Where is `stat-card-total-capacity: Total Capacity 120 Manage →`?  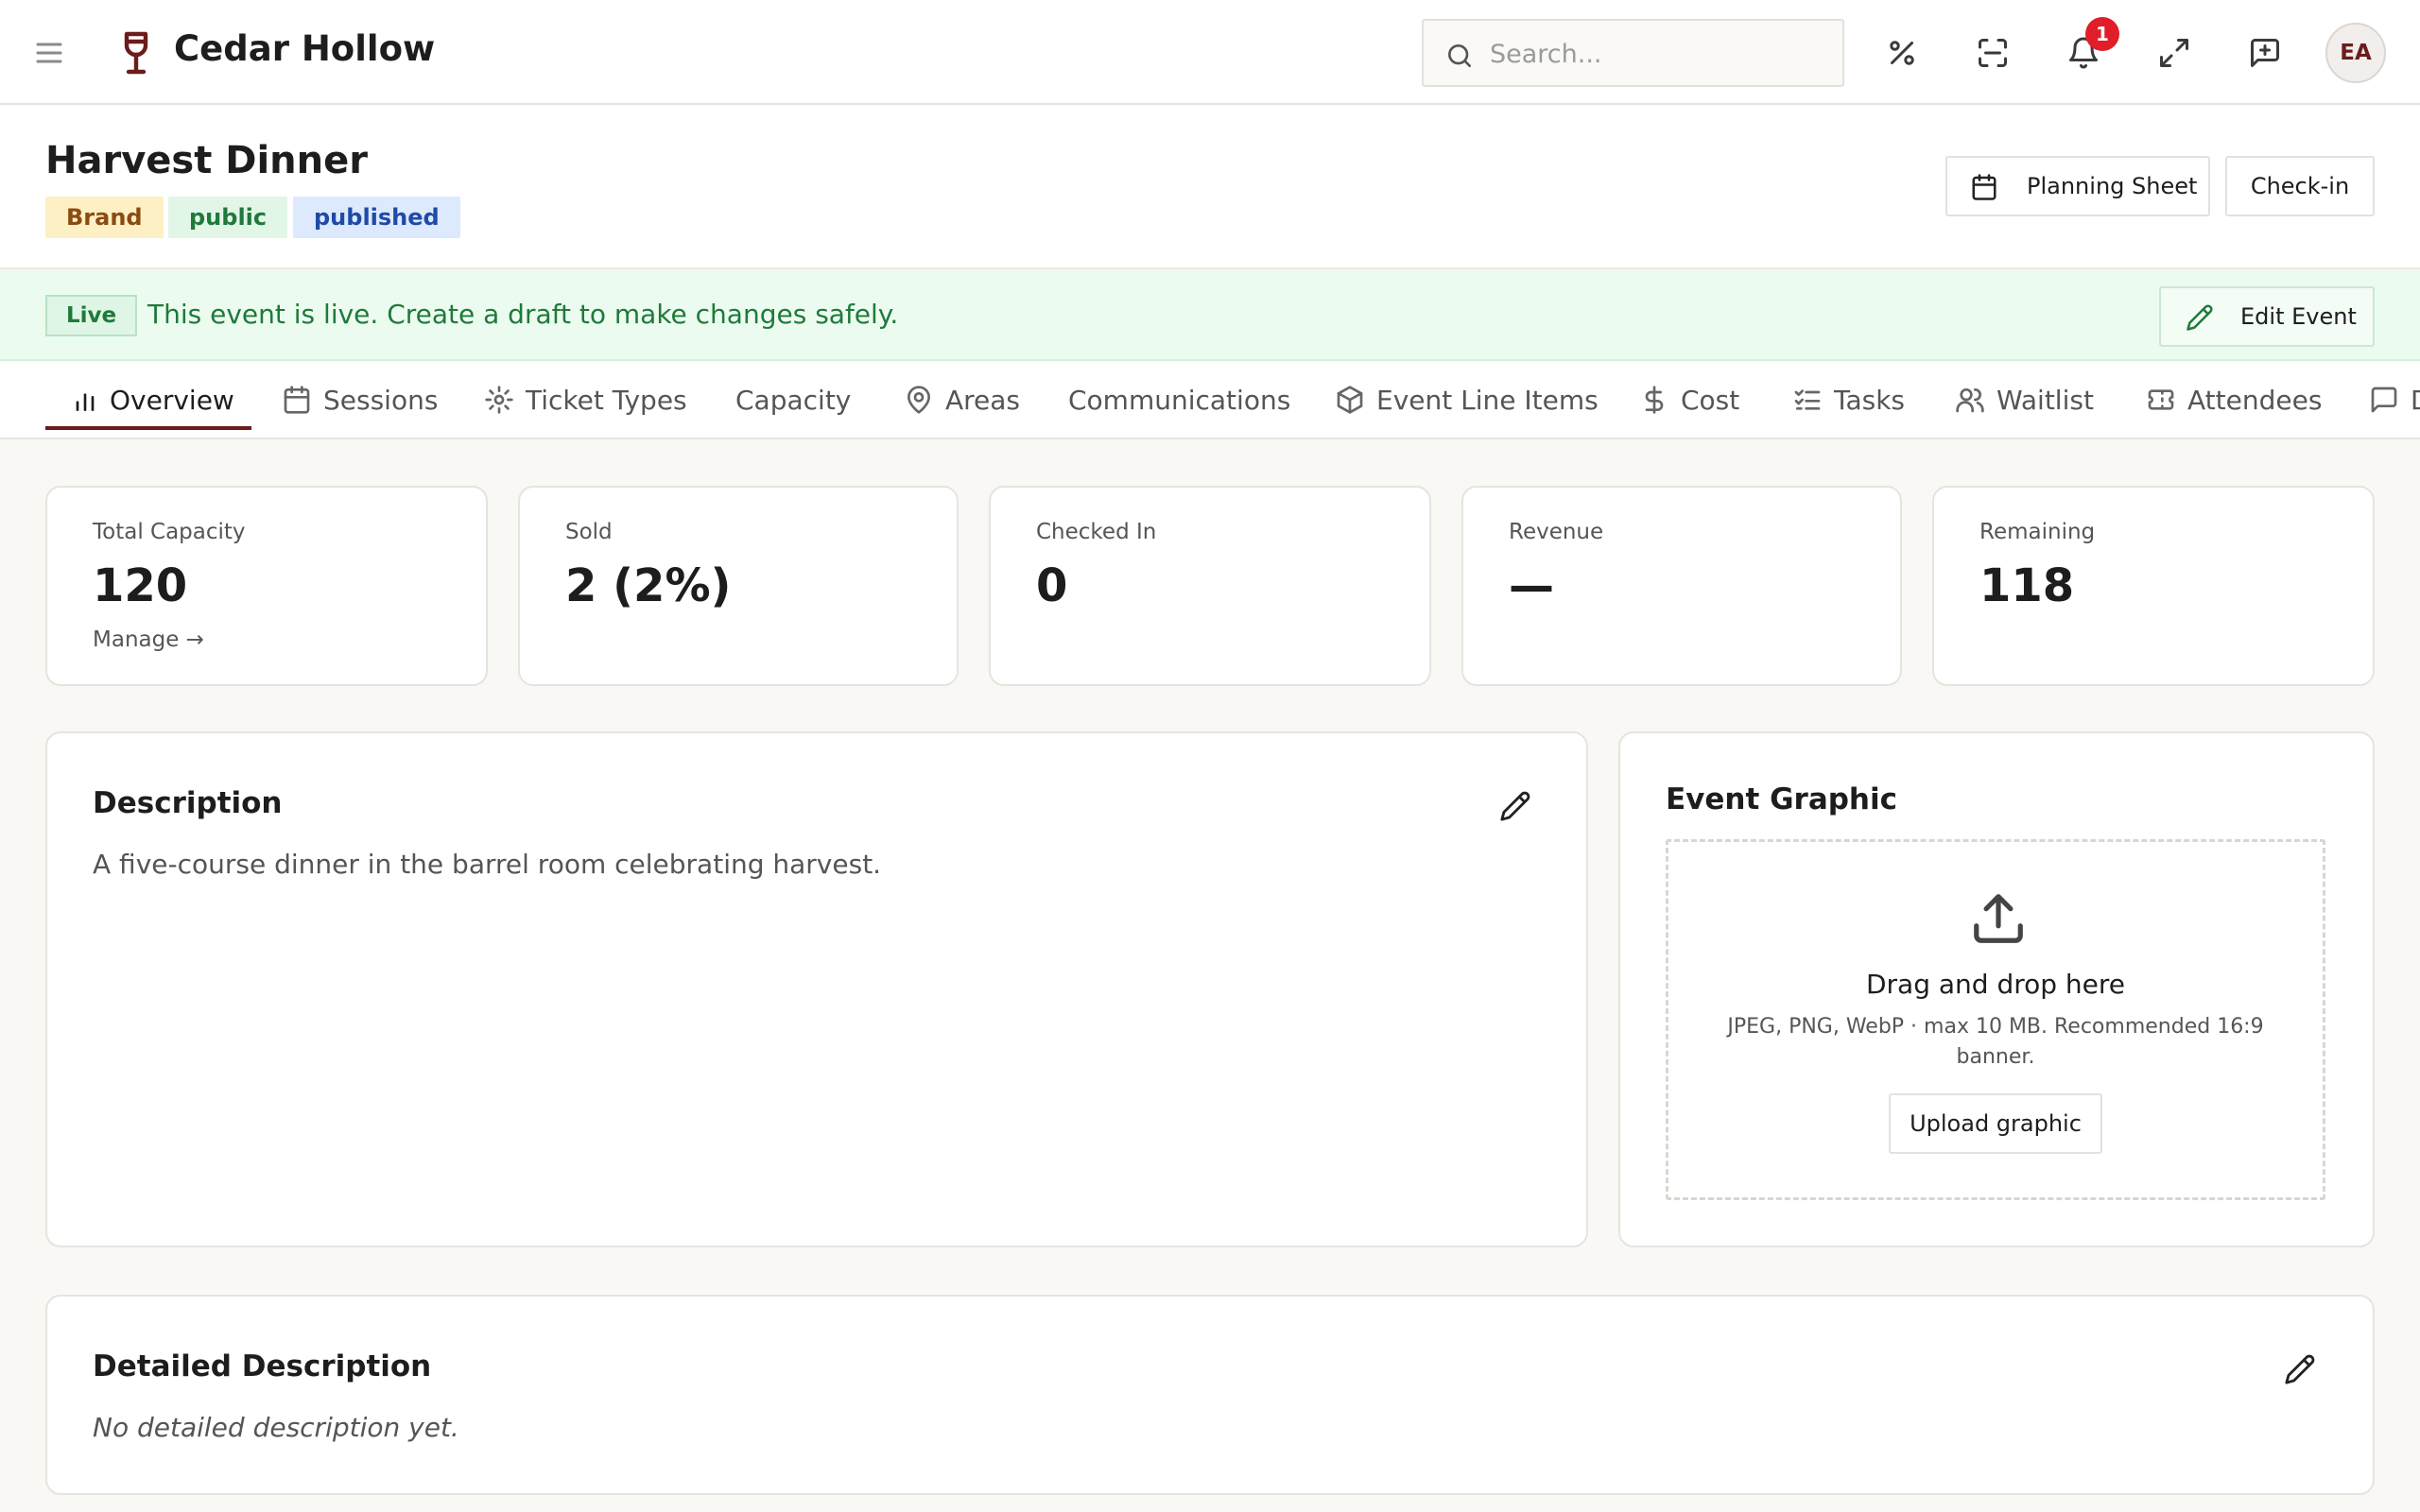 stat-card-total-capacity: Total Capacity 120 Manage → is located at coordinates (266, 586).